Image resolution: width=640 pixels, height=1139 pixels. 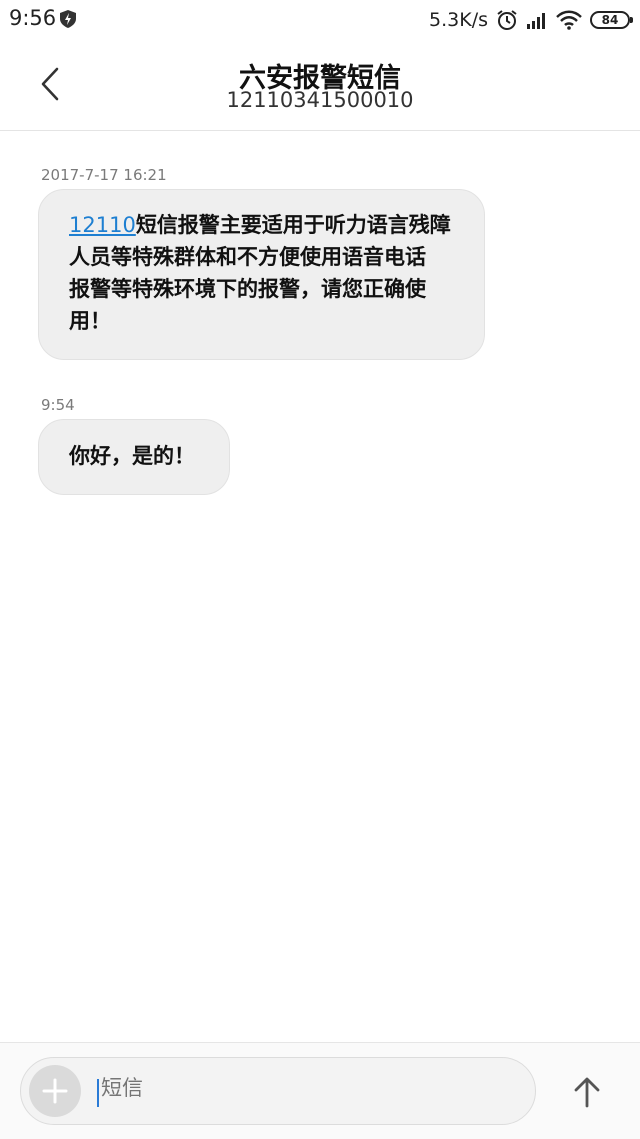 I want to click on message-timestamp: 2017-7-17 16:21, so click(x=104, y=175).